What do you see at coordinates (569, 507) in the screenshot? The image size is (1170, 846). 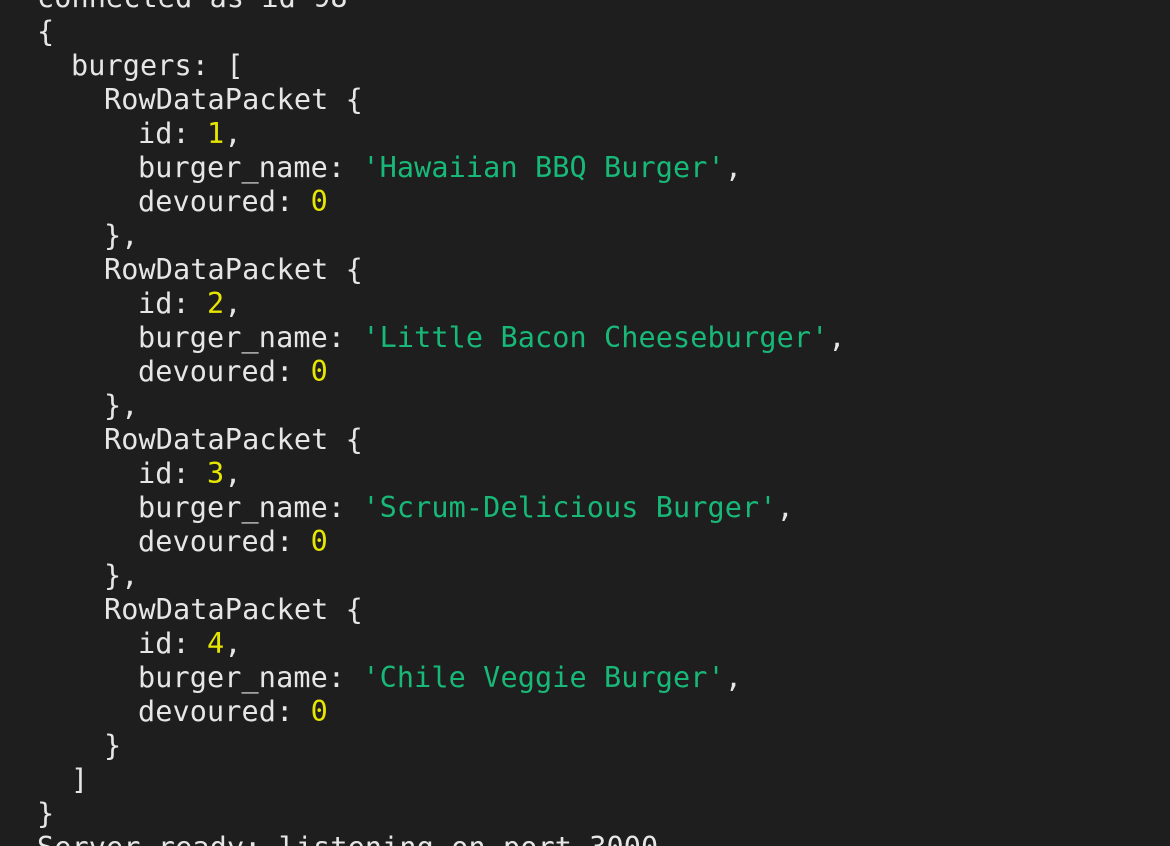 I see `burger-name-value: 'Scrum-Delicious Burger'` at bounding box center [569, 507].